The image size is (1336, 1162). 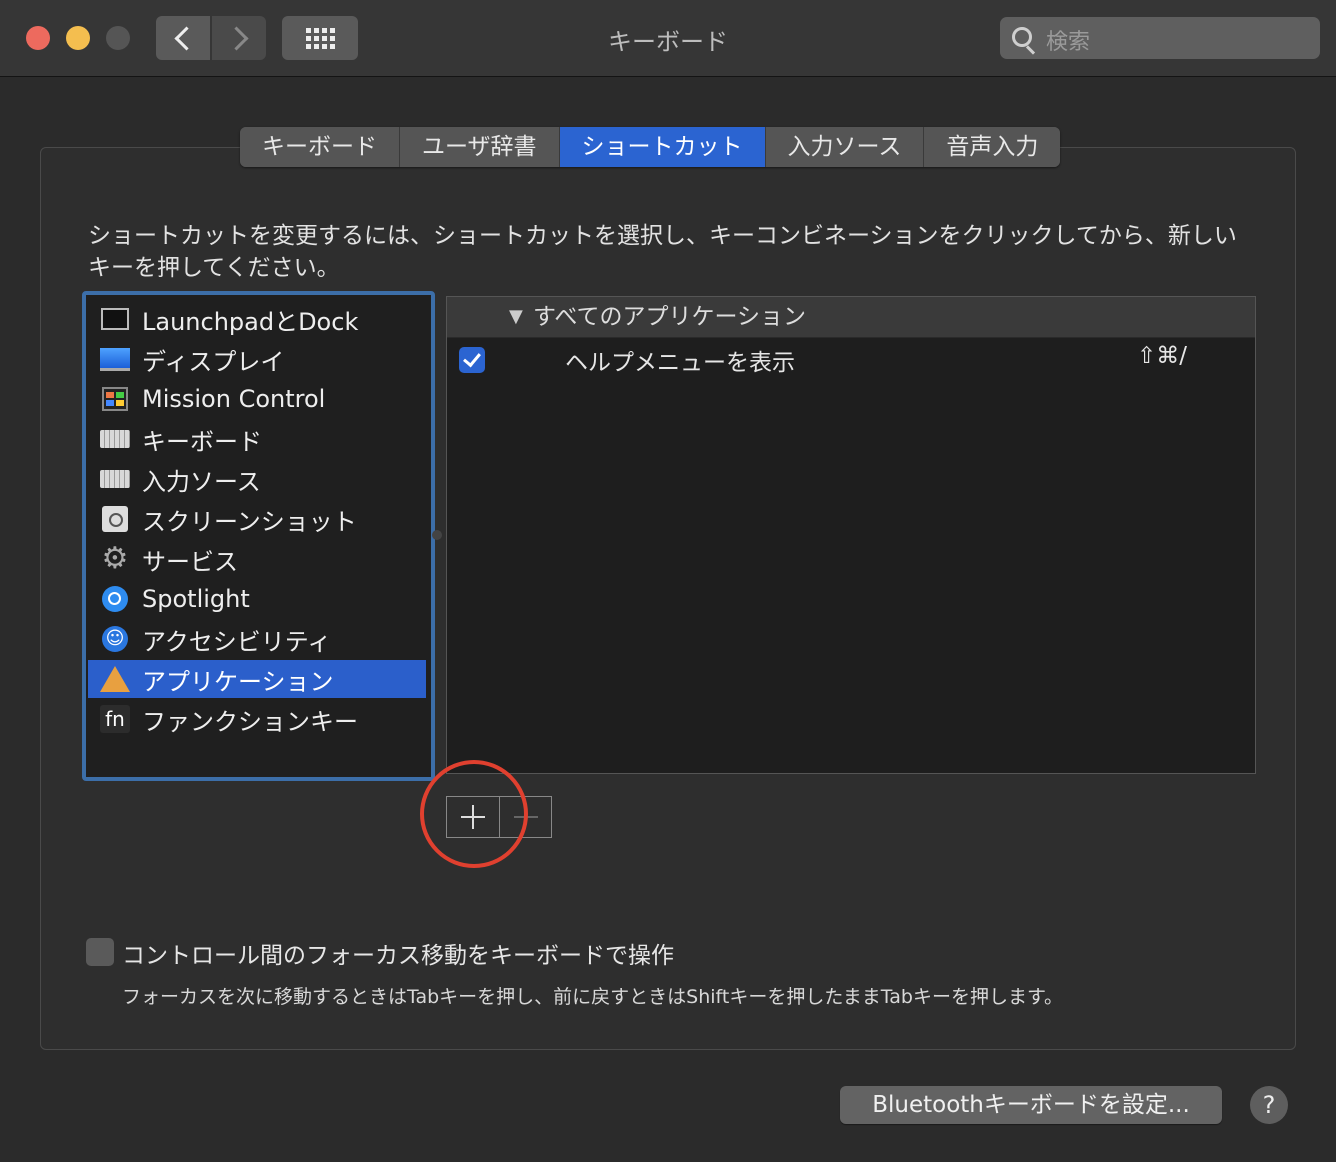 I want to click on list-item-accessibility: ☺ アクセシビリティ, so click(x=257, y=639).